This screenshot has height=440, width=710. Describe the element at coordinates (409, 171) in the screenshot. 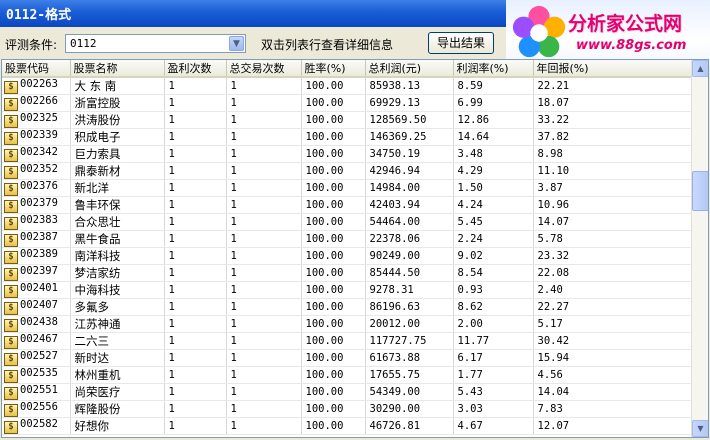

I see `cell-total-profit: 42946.94` at that location.